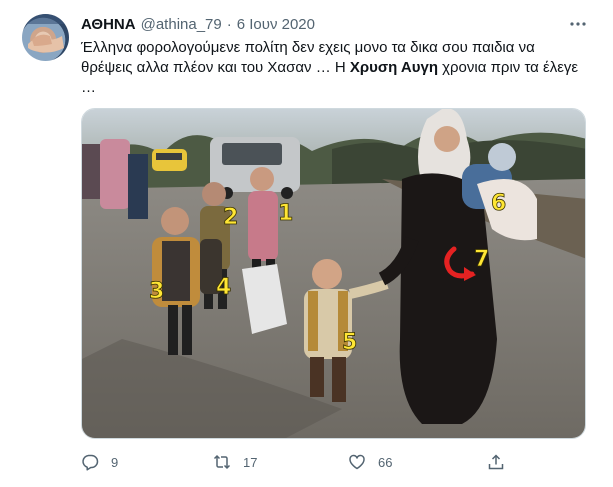 The height and width of the screenshot is (487, 613). I want to click on photo-label-7: 7, so click(481, 259).